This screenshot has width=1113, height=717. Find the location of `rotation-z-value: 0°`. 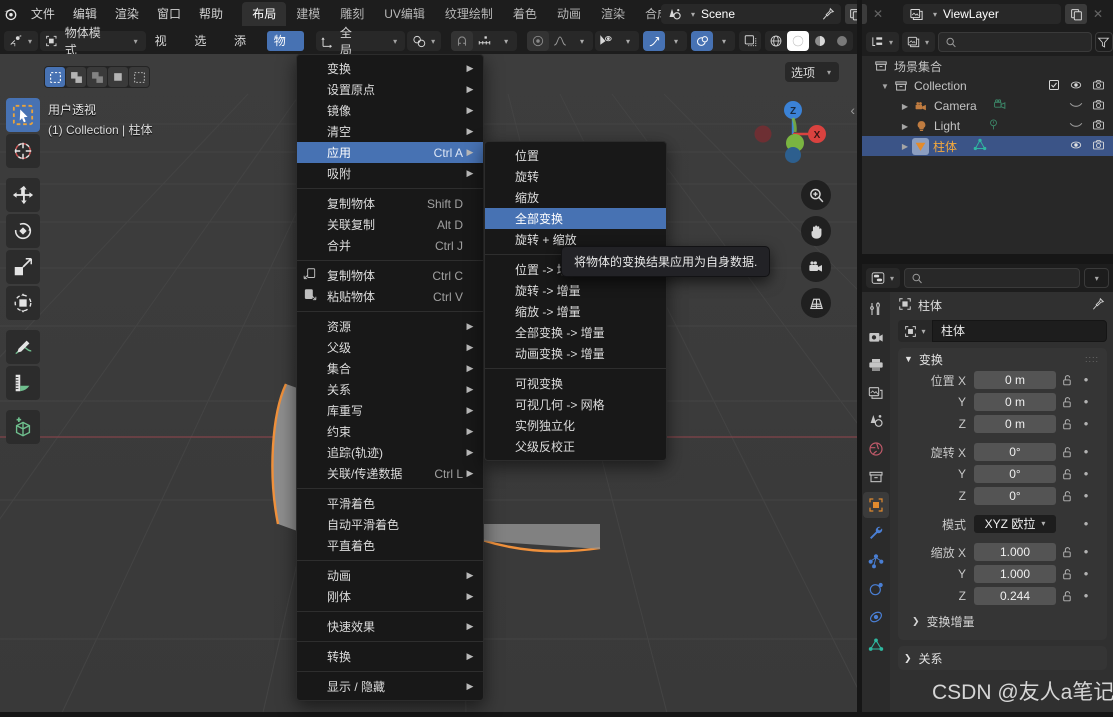

rotation-z-value: 0° is located at coordinates (1015, 496).